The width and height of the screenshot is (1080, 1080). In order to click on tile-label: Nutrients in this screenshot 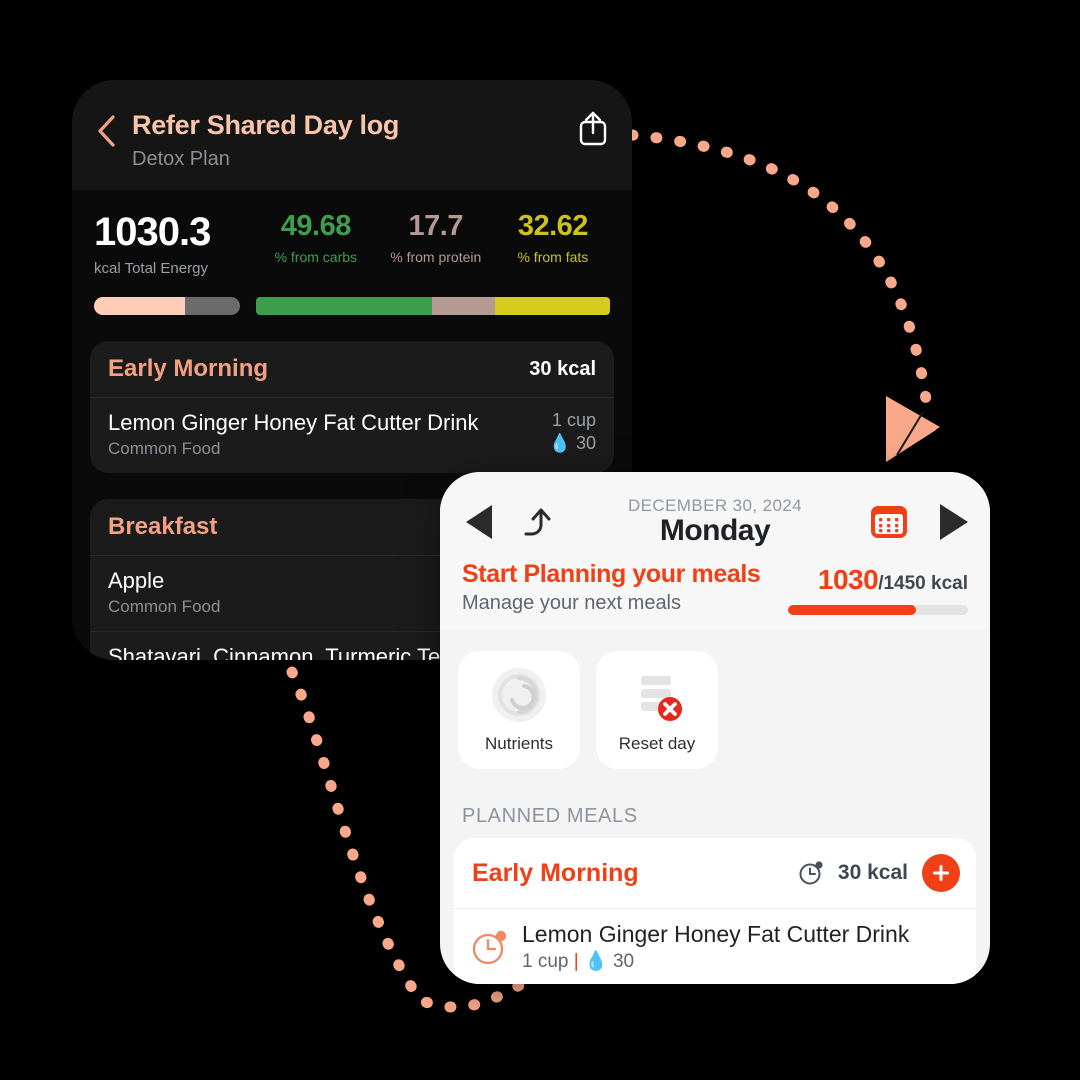, I will do `click(519, 743)`.